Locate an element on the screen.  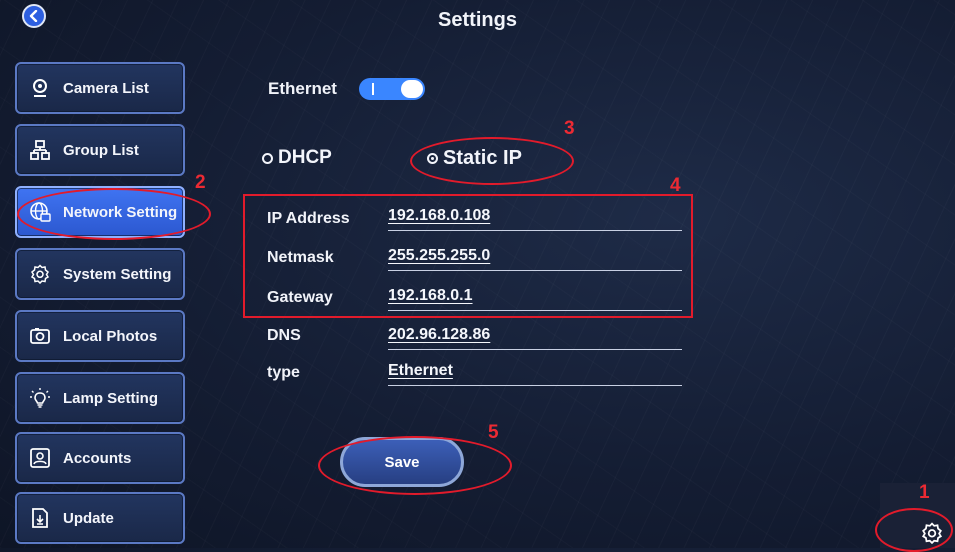
type-field: Ethernet is located at coordinates (535, 372).